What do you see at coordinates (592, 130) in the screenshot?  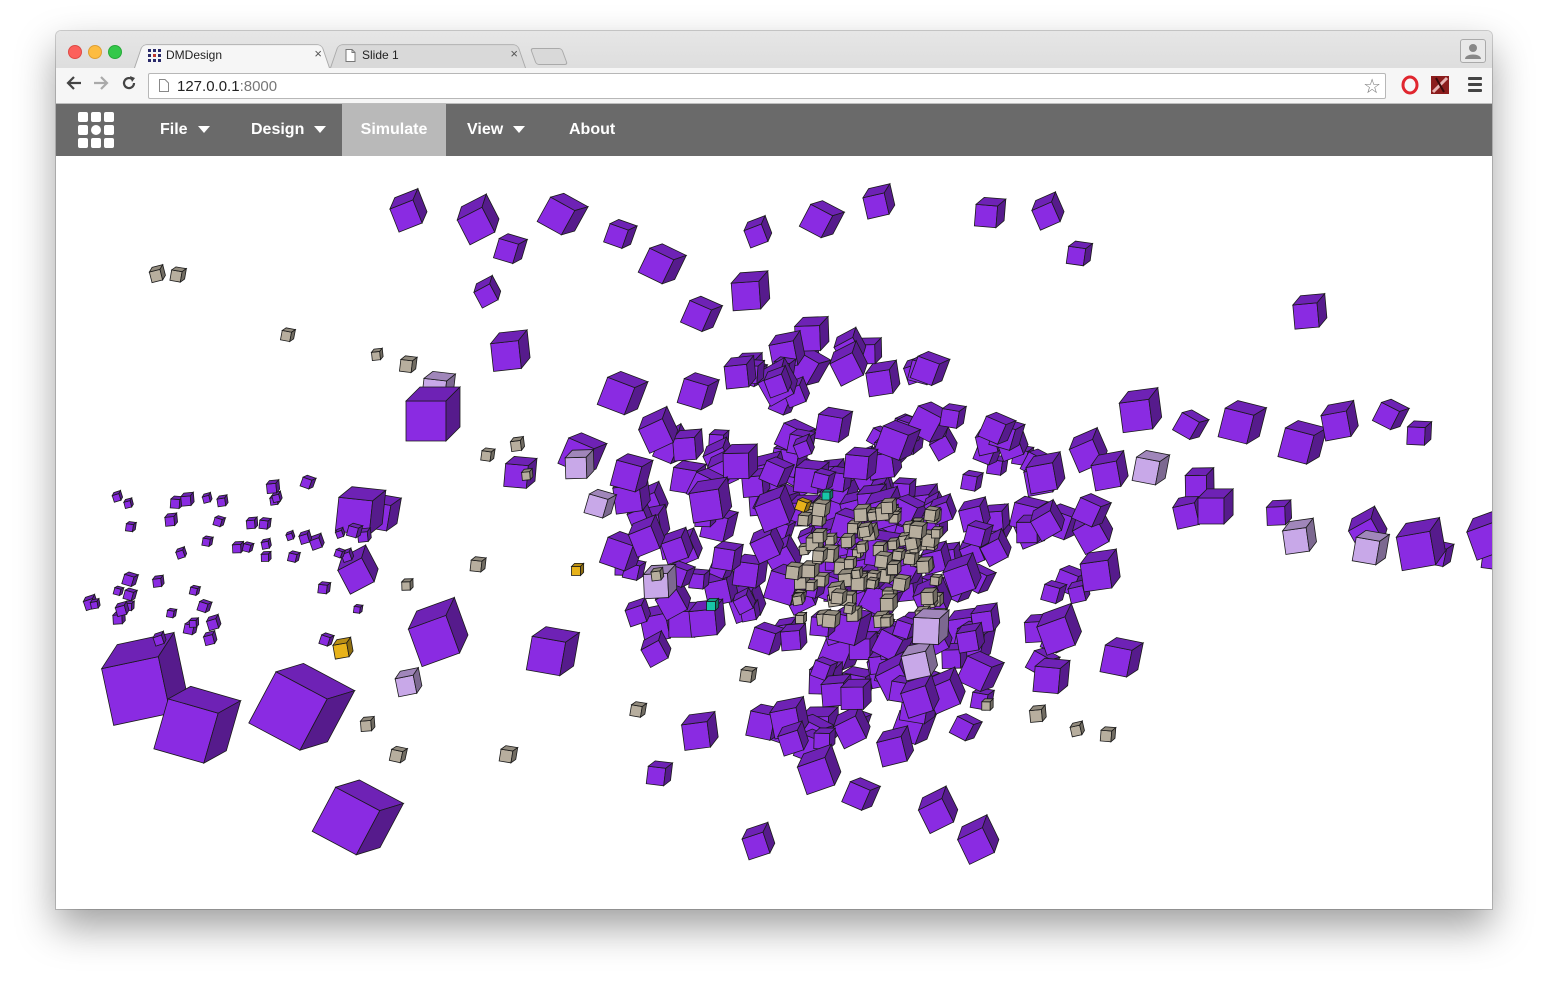 I see `nav-about-link: About` at bounding box center [592, 130].